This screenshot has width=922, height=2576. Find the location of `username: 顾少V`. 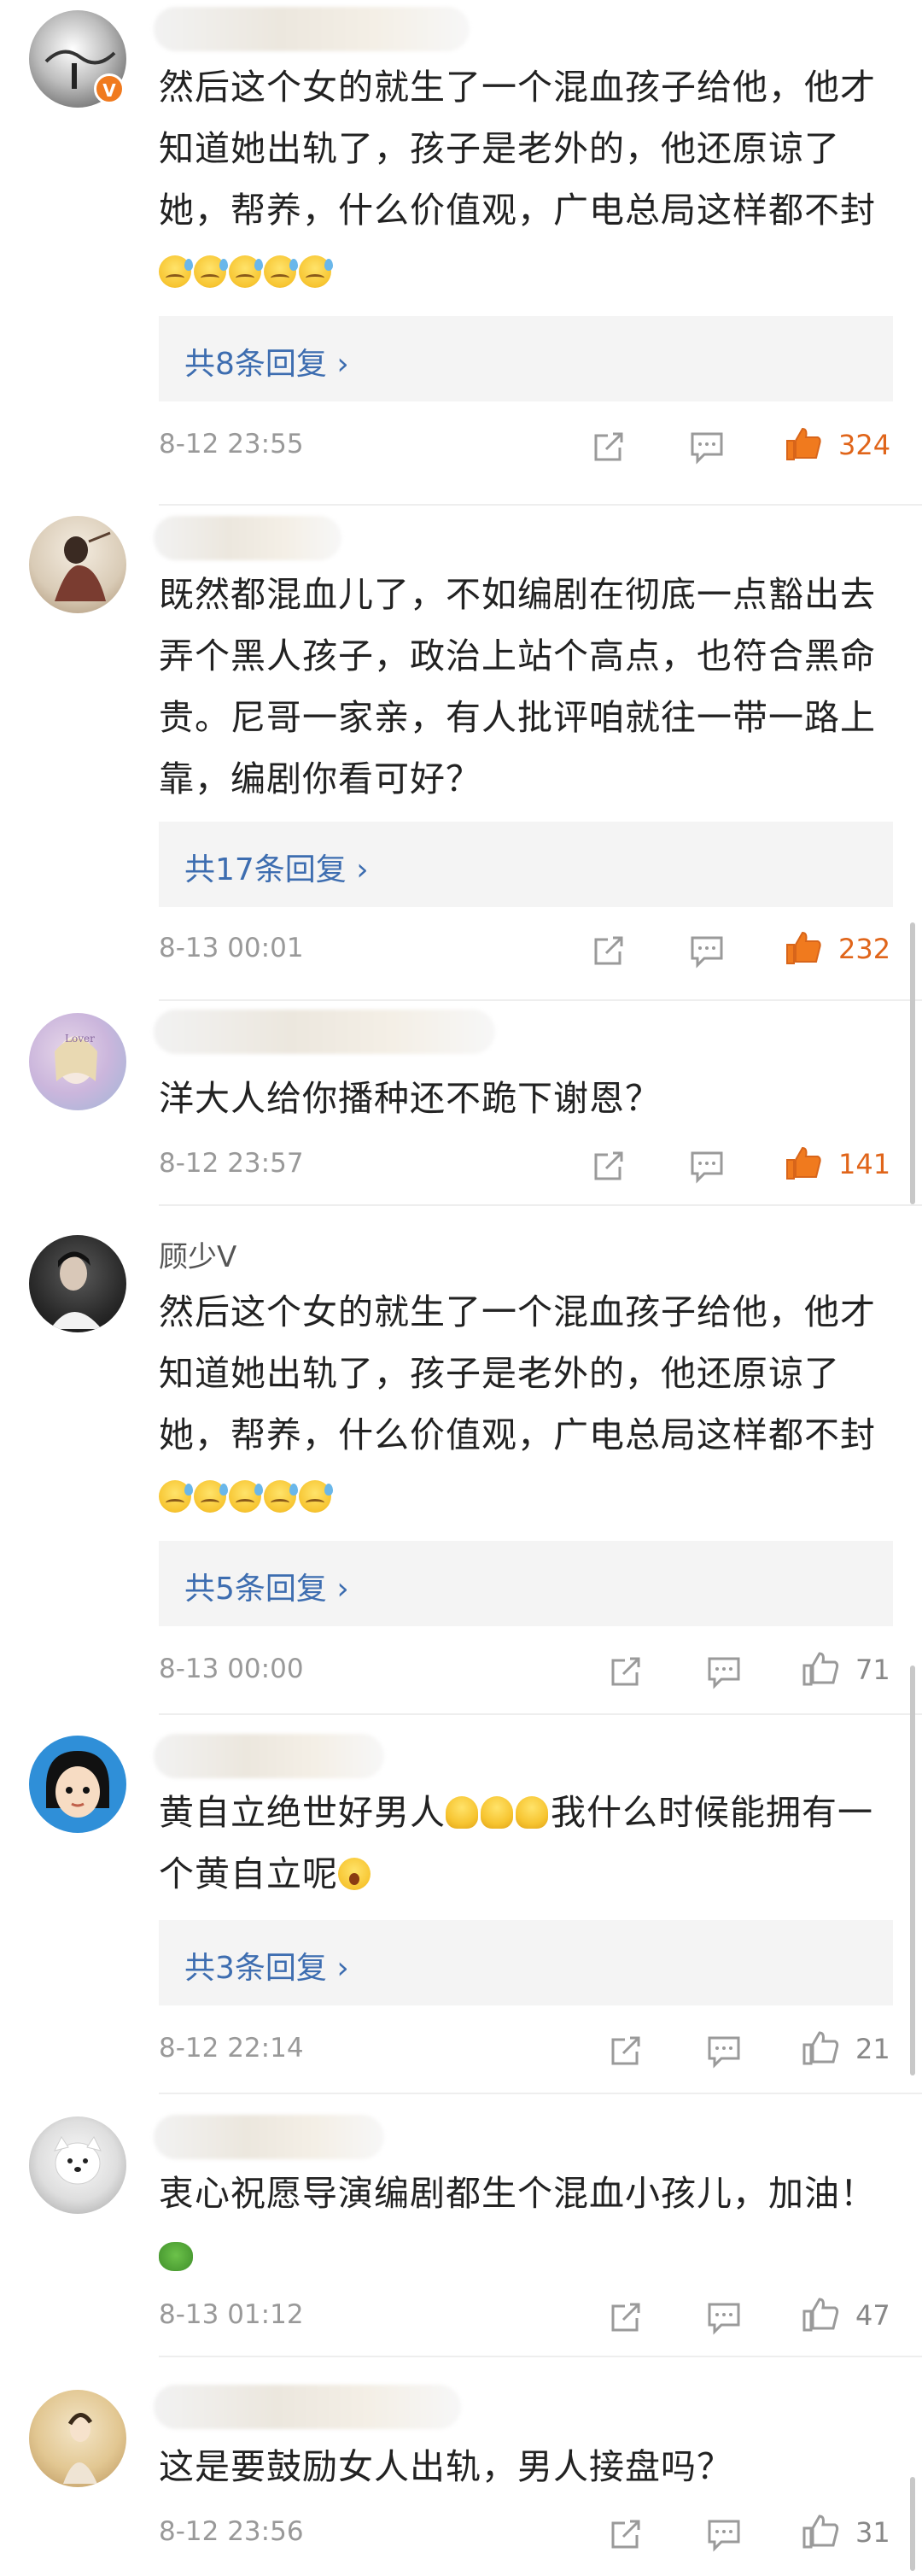

username: 顾少V is located at coordinates (198, 1254).